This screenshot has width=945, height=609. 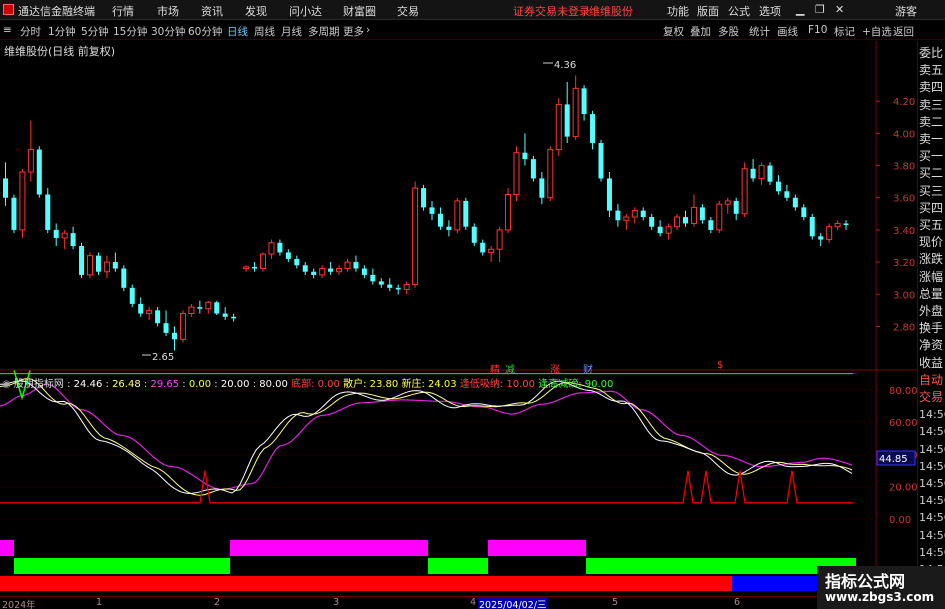 What do you see at coordinates (359, 11) in the screenshot?
I see `menu-item-caifuquan: 财富圈` at bounding box center [359, 11].